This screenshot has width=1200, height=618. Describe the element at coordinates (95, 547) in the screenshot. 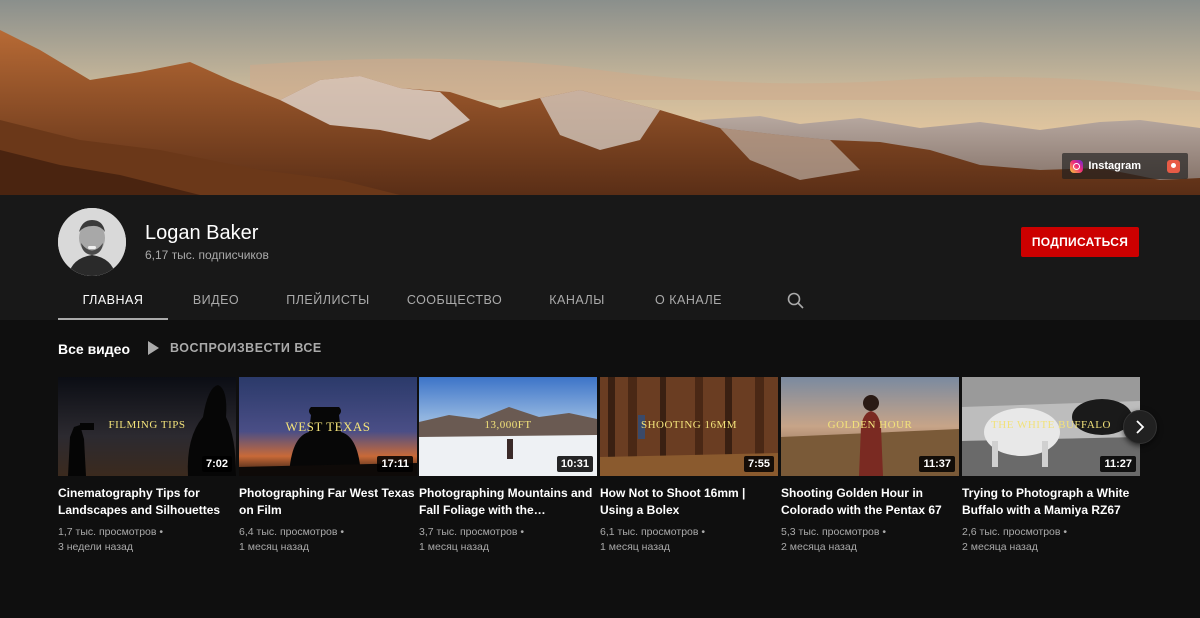

I see `video-age: 3 недели назад` at that location.